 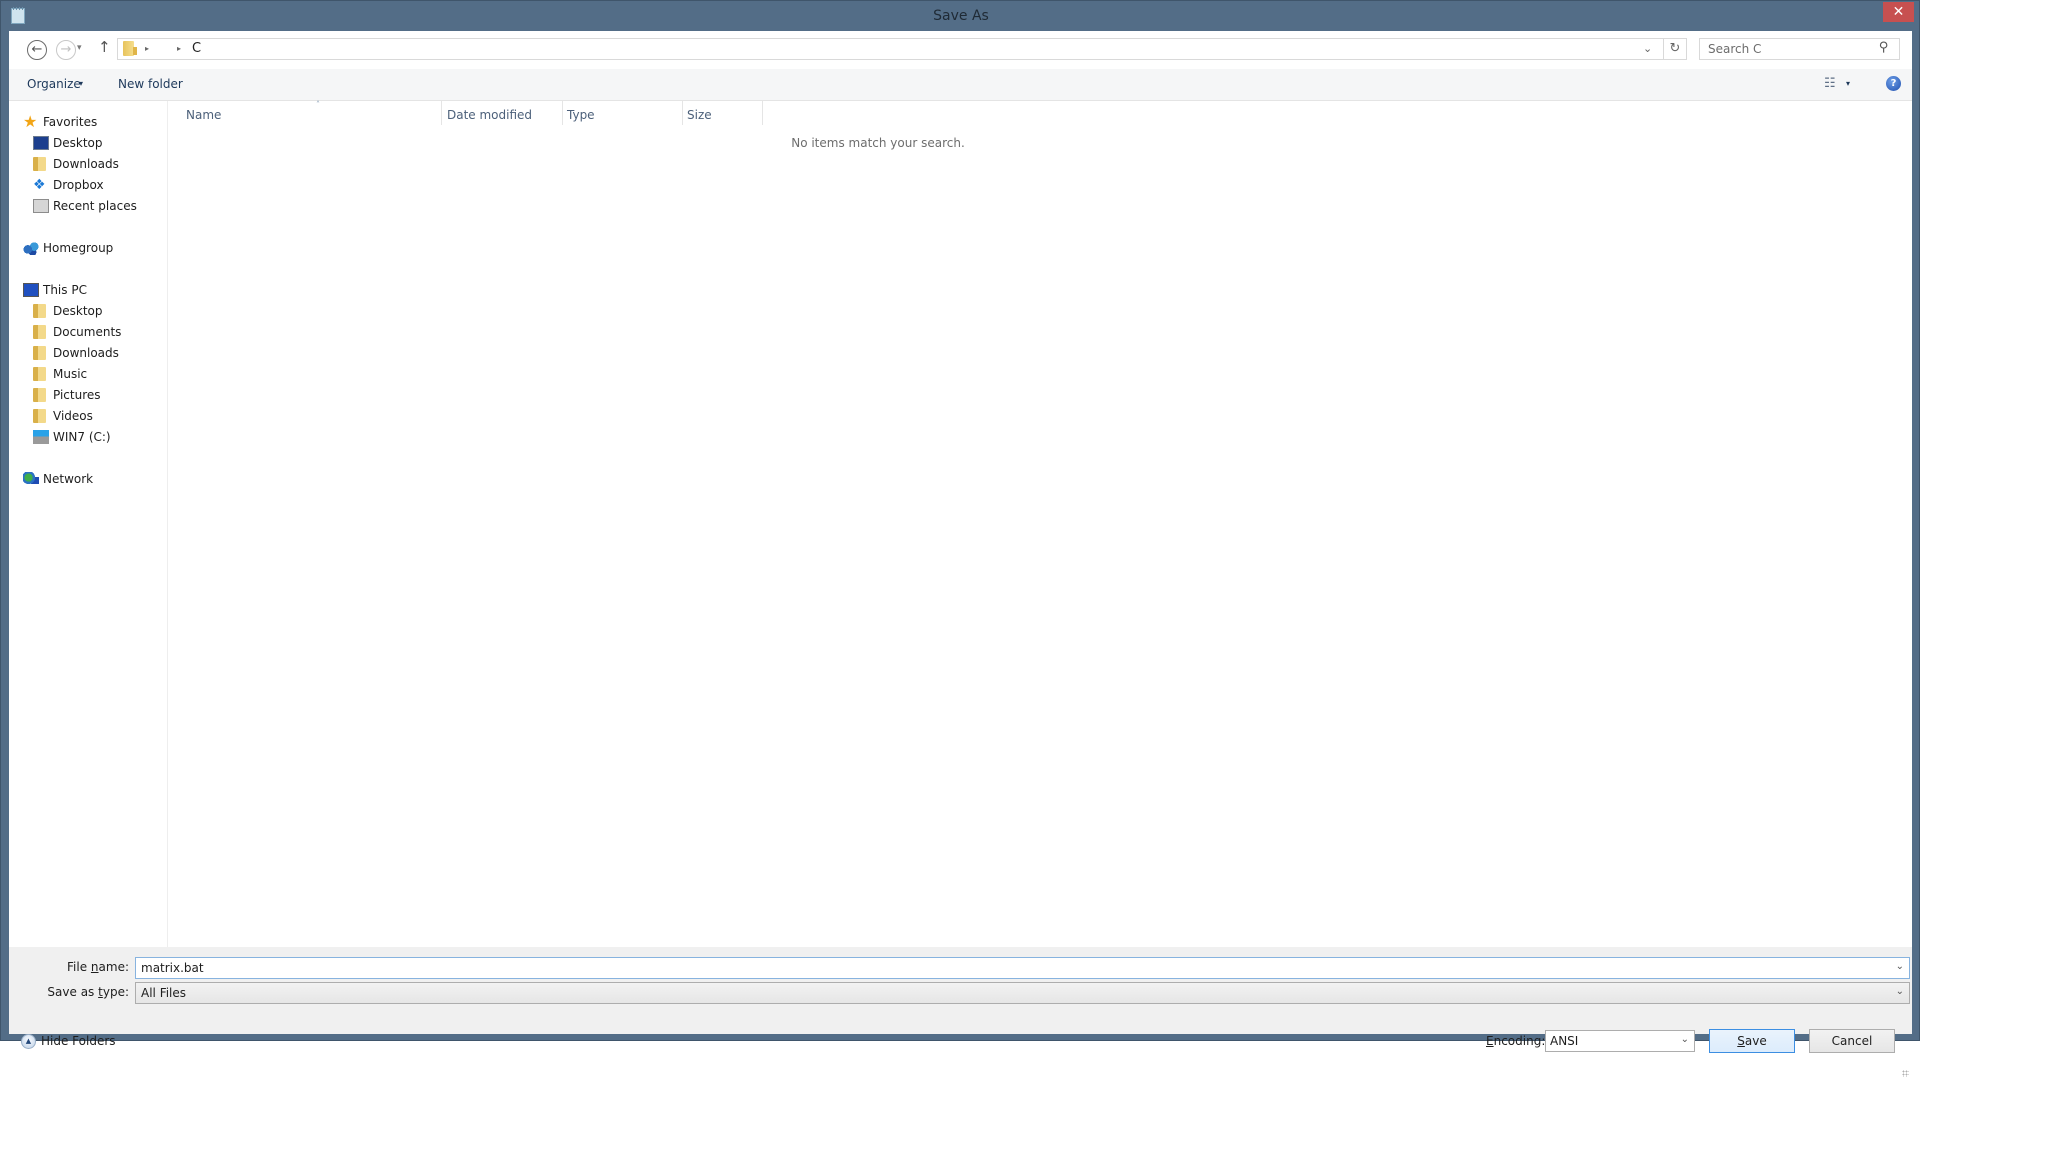 I want to click on view-options-icon: ☷, so click(x=1830, y=83).